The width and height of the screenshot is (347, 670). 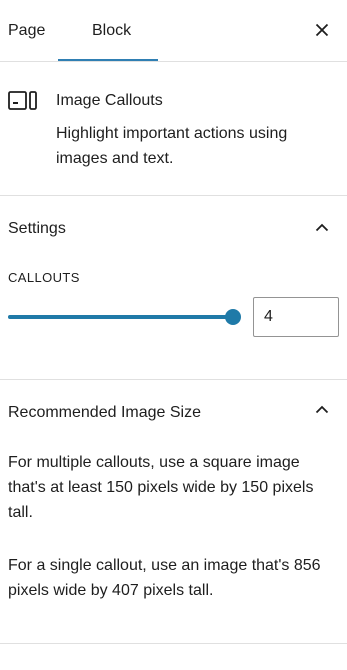 What do you see at coordinates (44, 277) in the screenshot?
I see `callouts-label: CALLOUTS` at bounding box center [44, 277].